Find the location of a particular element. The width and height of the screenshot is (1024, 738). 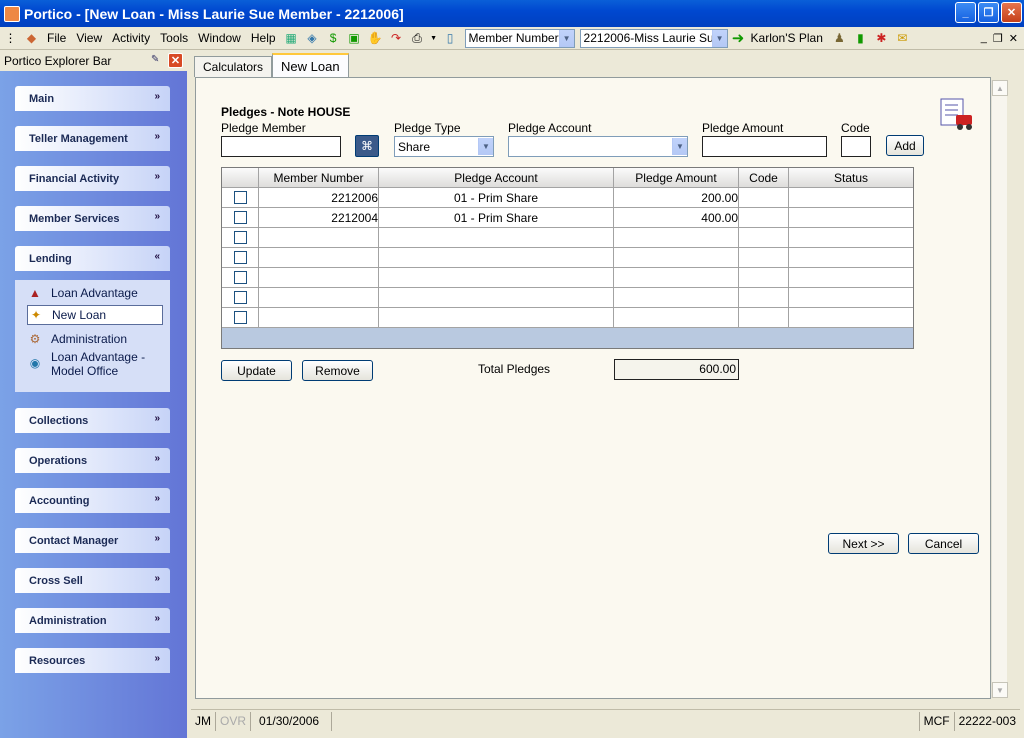

update-button: Update is located at coordinates (256, 370).